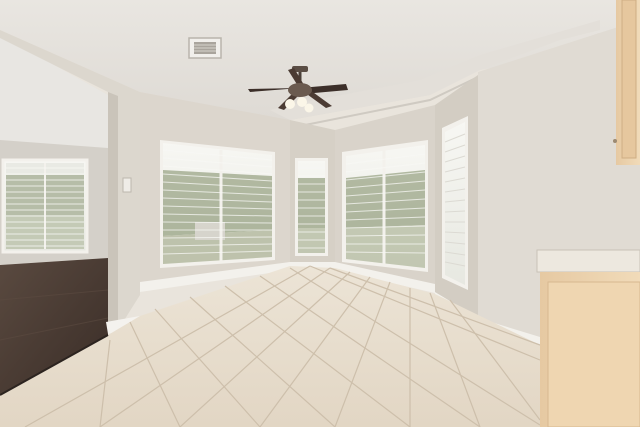 Image resolution: width=640 pixels, height=427 pixels. I want to click on lower-cabinet, so click(588, 338).